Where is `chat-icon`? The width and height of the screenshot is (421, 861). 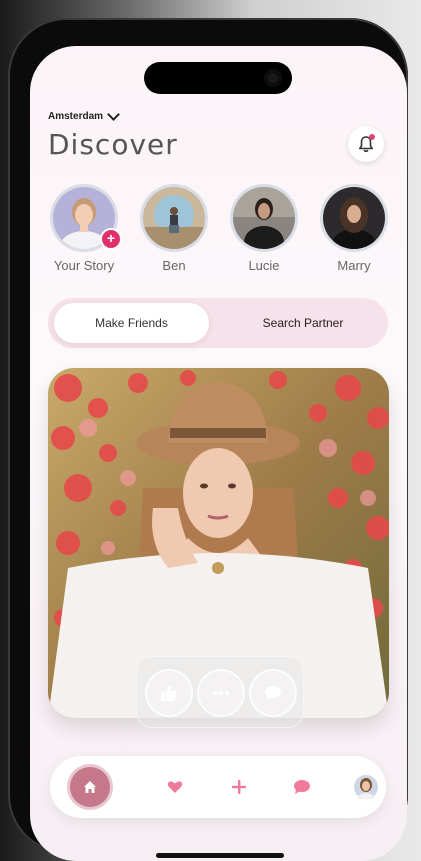
chat-icon is located at coordinates (273, 693).